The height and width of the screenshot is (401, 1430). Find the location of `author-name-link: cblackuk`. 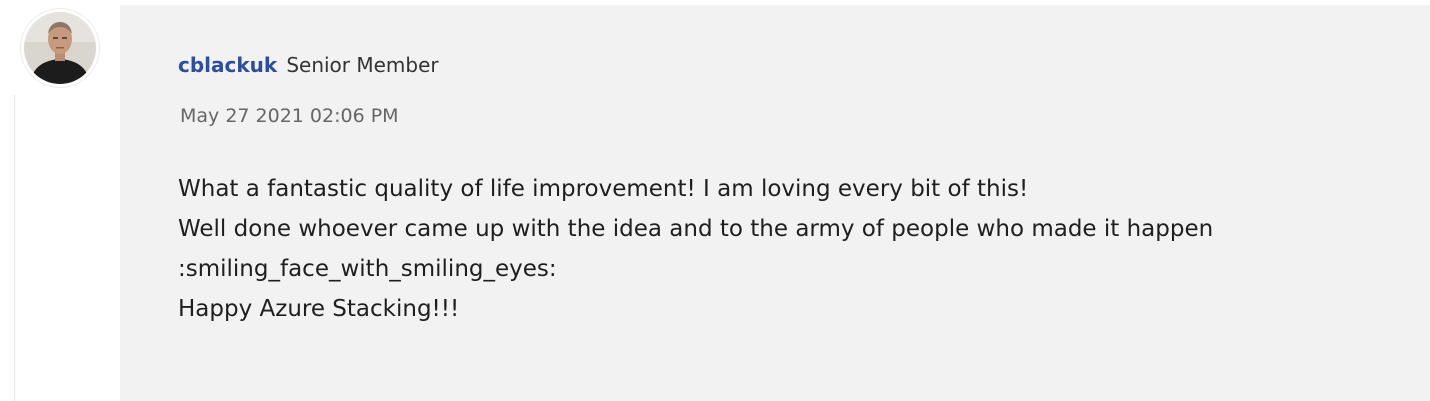

author-name-link: cblackuk is located at coordinates (227, 65).